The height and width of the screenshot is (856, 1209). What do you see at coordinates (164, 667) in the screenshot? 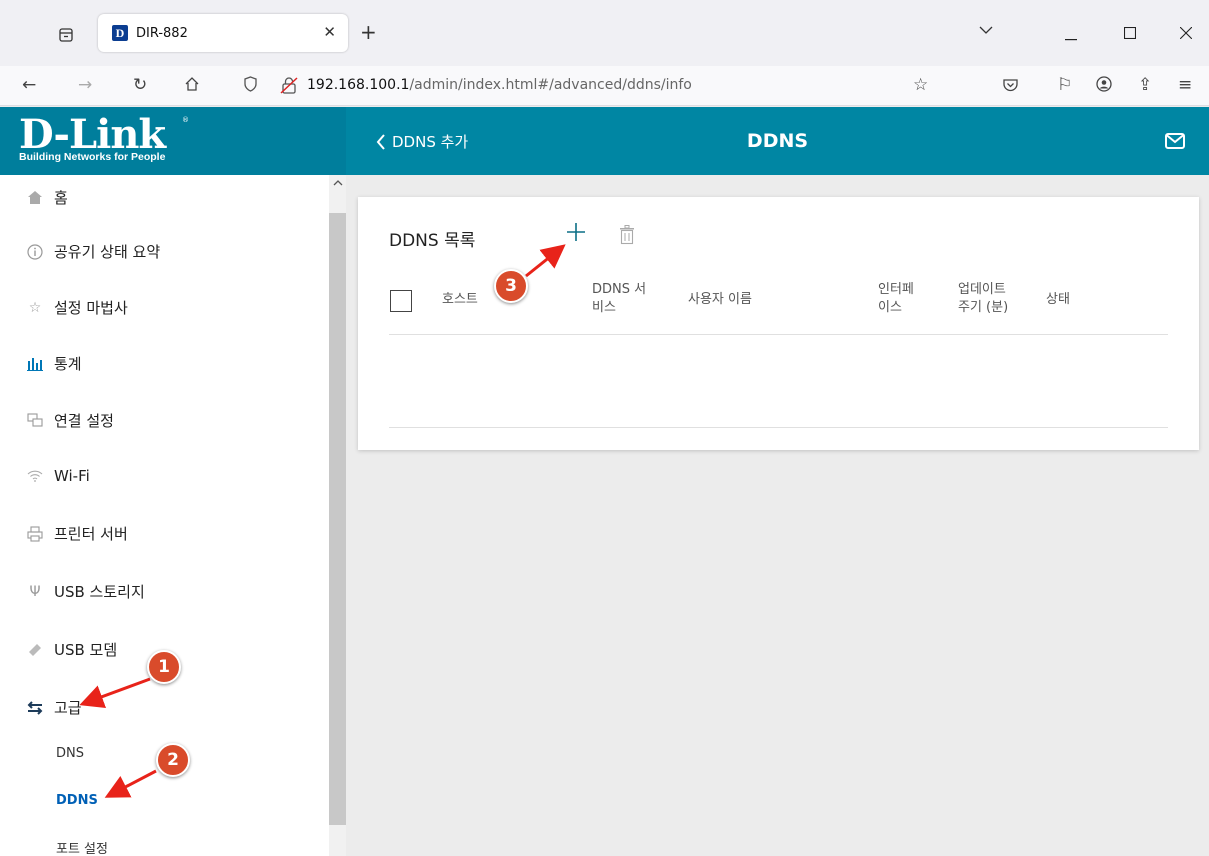
I see `annotation-badge-1: 1` at bounding box center [164, 667].